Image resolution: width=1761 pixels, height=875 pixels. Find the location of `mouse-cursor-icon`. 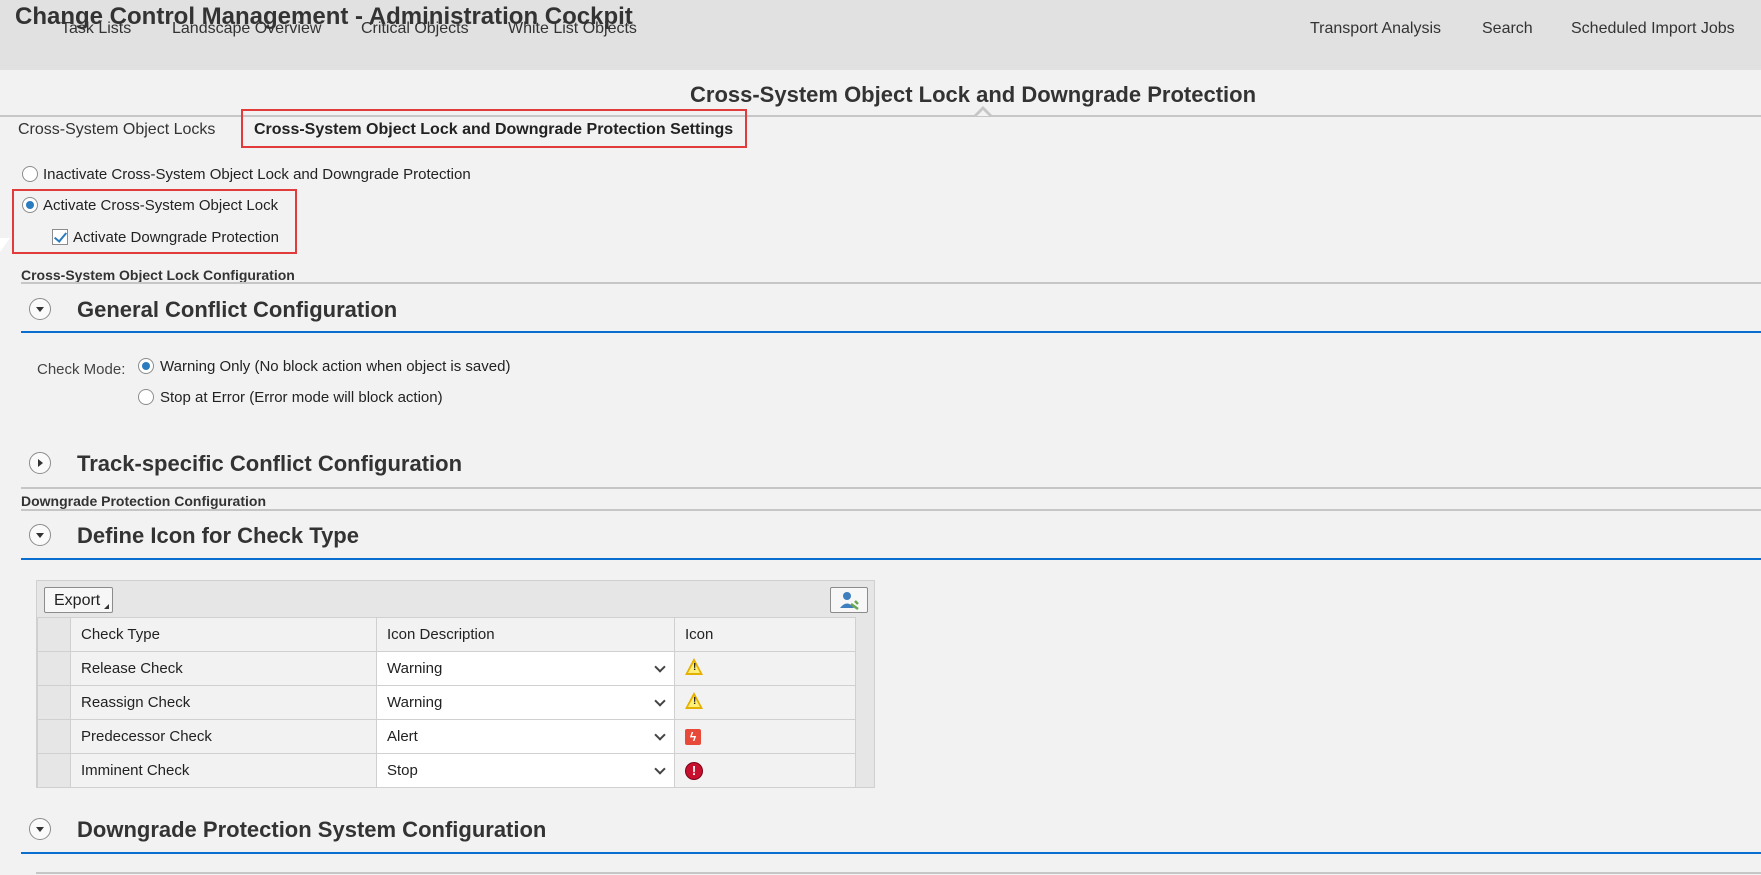

mouse-cursor-icon is located at coordinates (5, 245).